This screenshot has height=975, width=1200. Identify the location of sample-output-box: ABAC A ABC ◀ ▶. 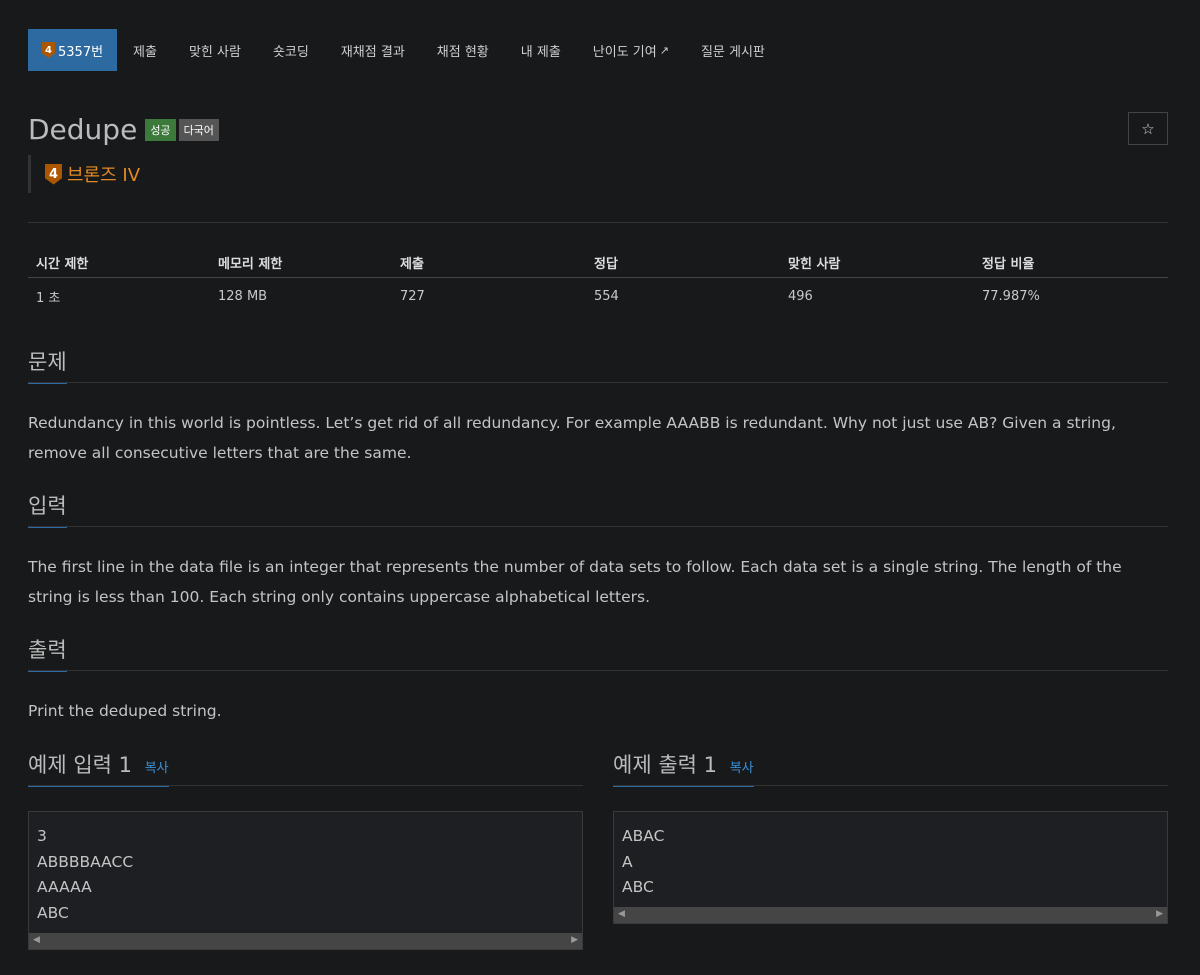
(890, 868).